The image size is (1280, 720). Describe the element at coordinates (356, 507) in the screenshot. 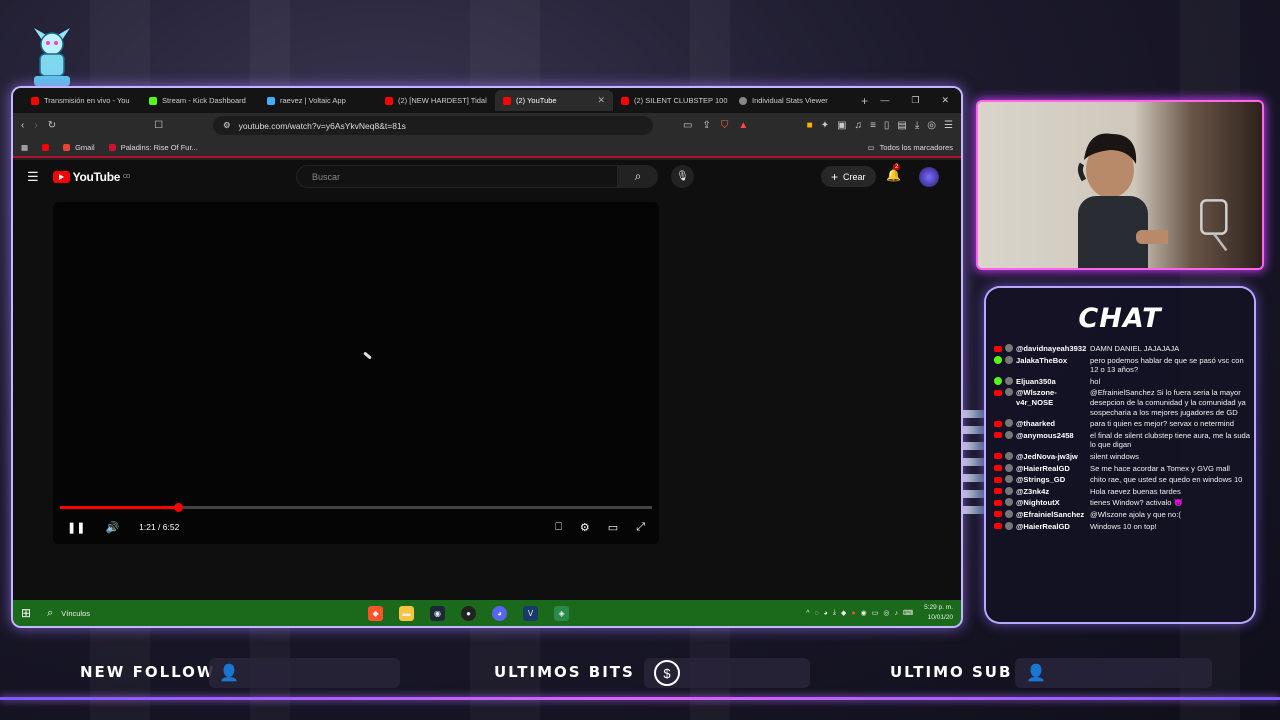

I see `progress-bar` at that location.